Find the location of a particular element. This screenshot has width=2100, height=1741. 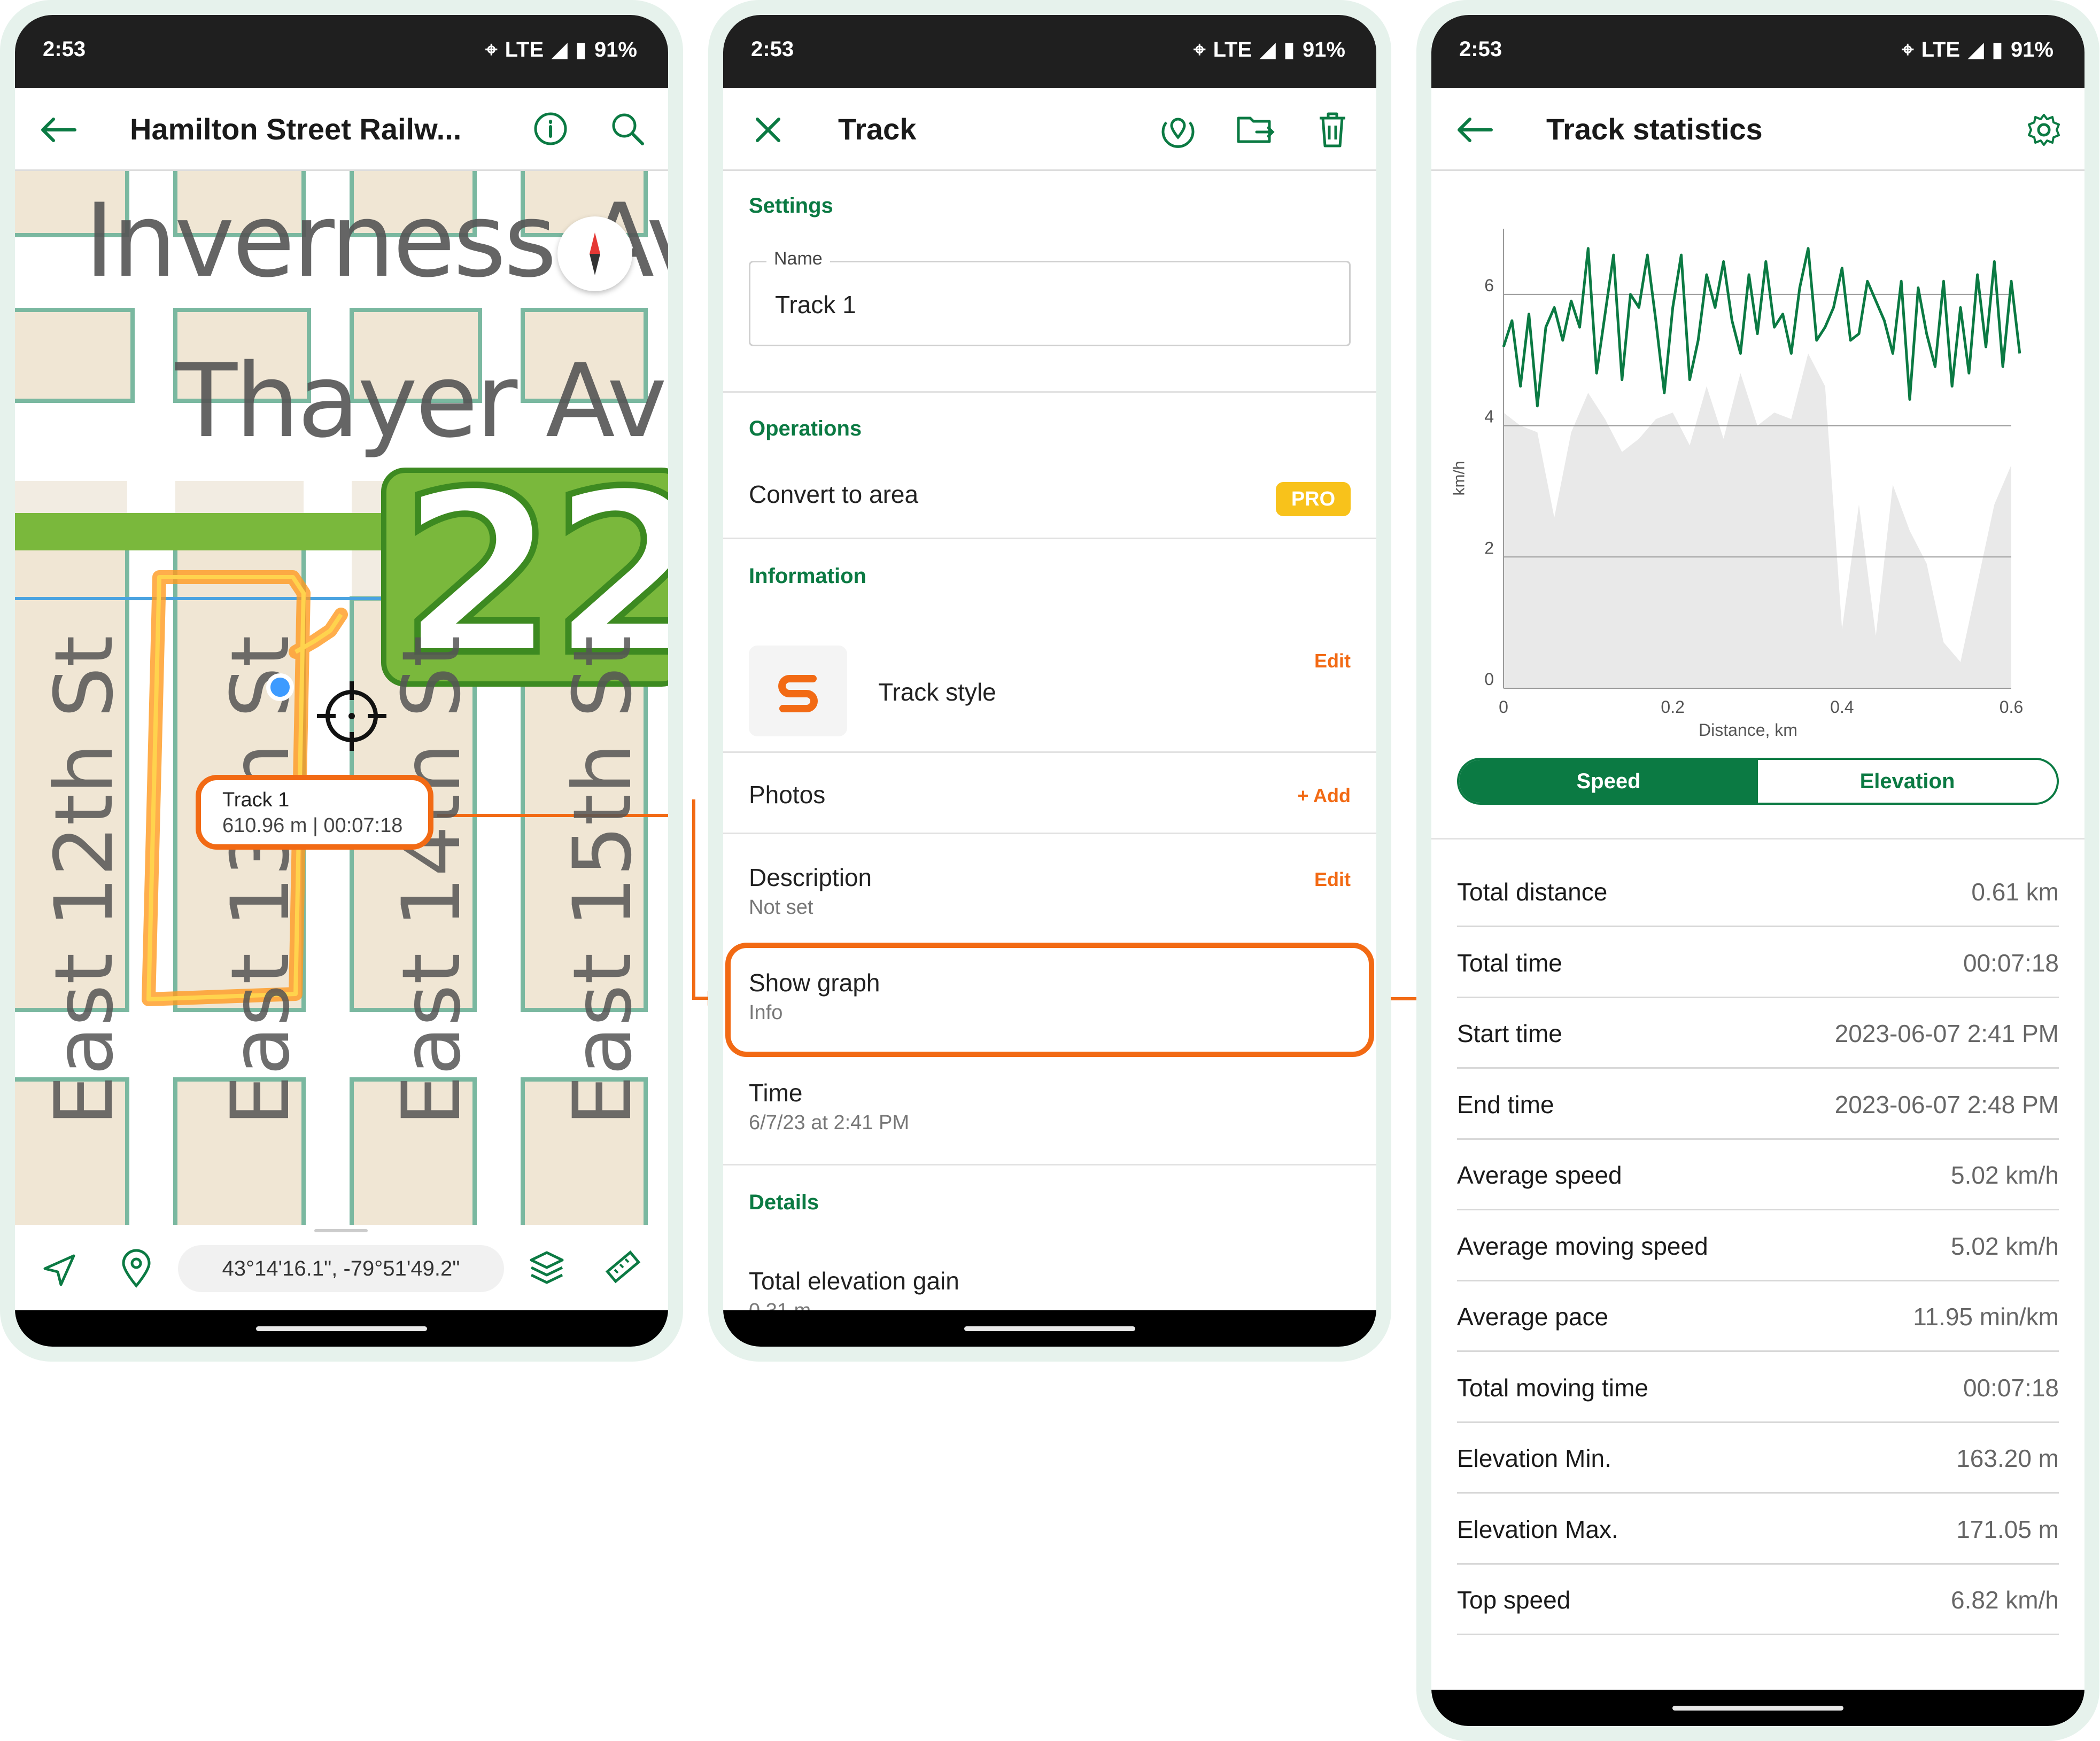

track-style-row: Track style Edit is located at coordinates (1049, 683).